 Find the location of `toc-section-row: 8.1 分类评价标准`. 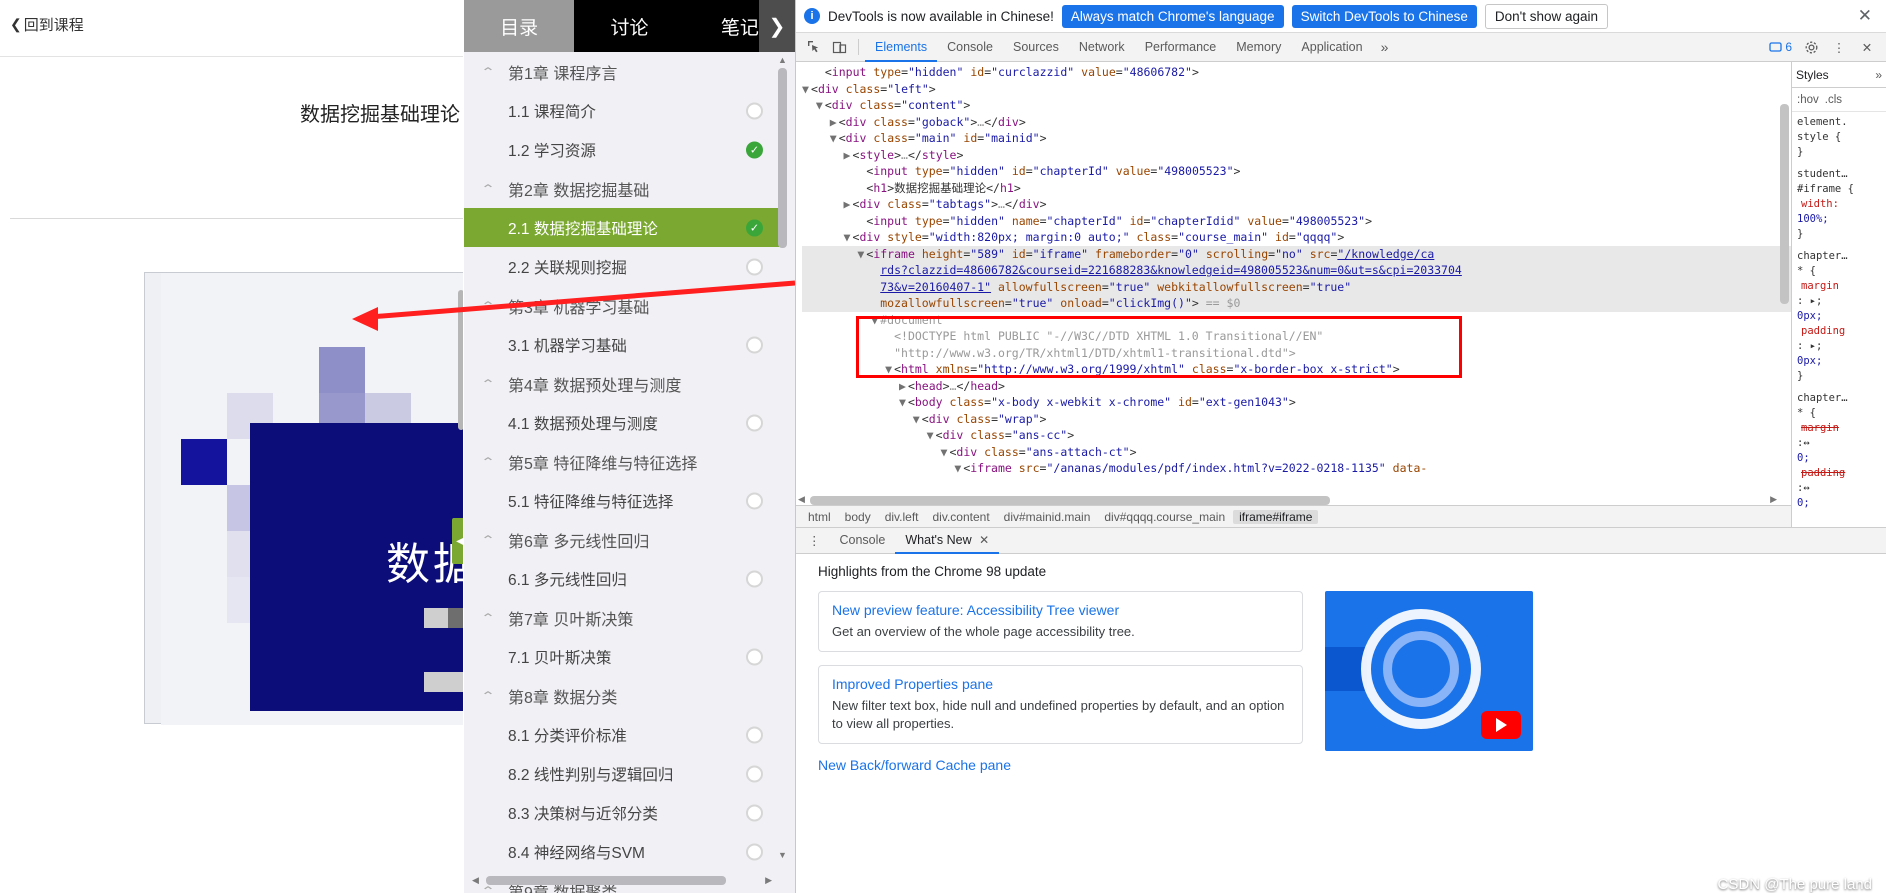

toc-section-row: 8.1 分类评价标准 is located at coordinates (621, 734).